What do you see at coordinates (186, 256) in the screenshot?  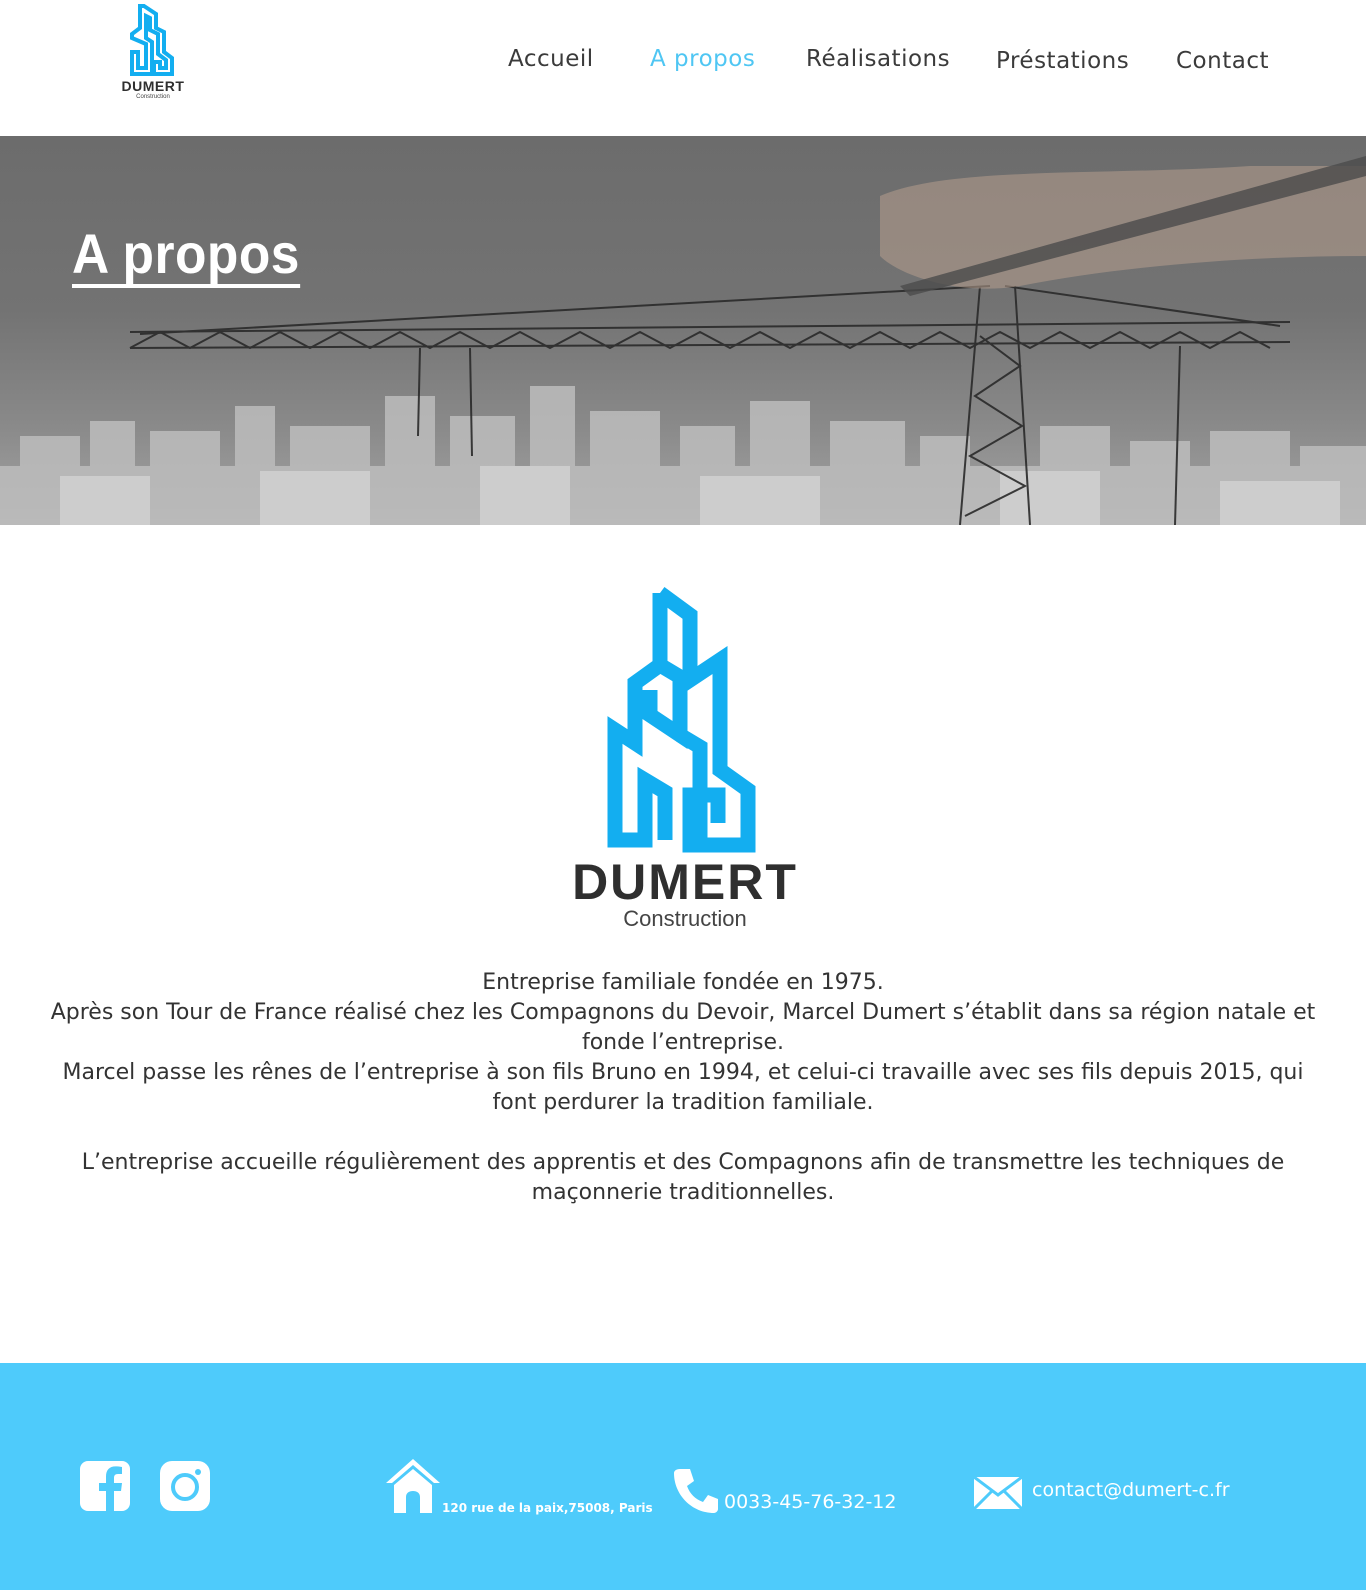 I see `page-title: A propos` at bounding box center [186, 256].